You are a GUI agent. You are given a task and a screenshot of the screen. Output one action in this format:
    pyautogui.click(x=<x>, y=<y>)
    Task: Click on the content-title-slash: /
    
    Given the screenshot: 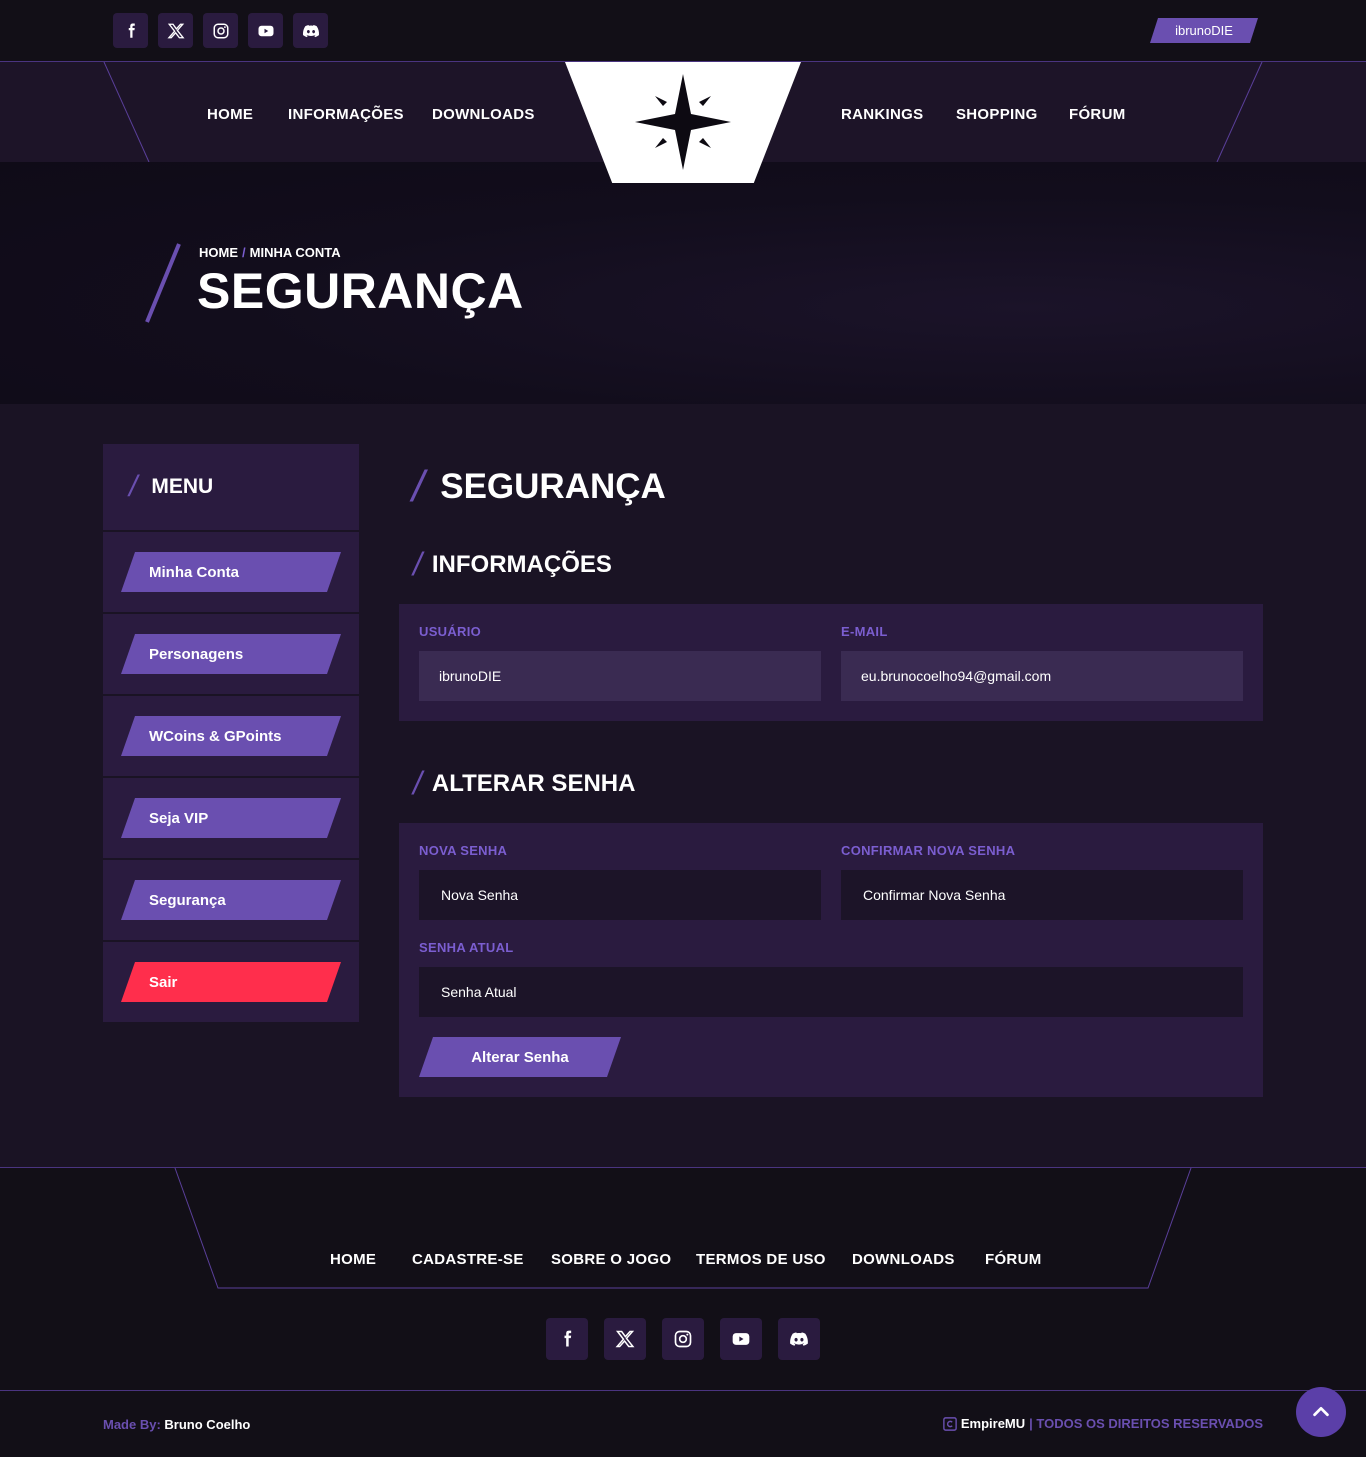 What is the action you would take?
    pyautogui.click(x=418, y=486)
    